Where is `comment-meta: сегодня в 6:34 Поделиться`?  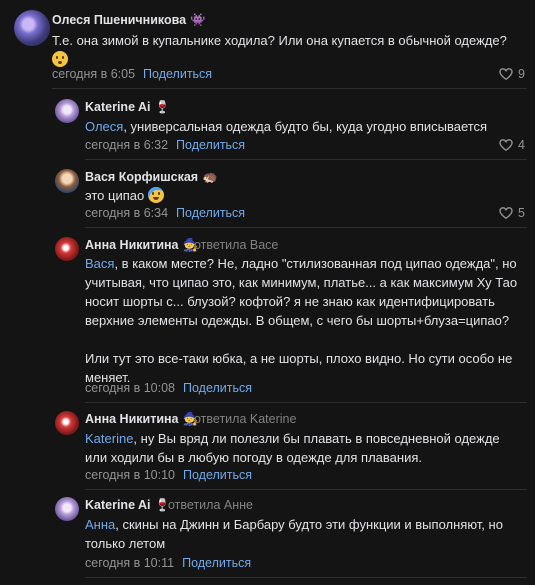
comment-meta: сегодня в 6:34 Поделиться is located at coordinates (165, 213).